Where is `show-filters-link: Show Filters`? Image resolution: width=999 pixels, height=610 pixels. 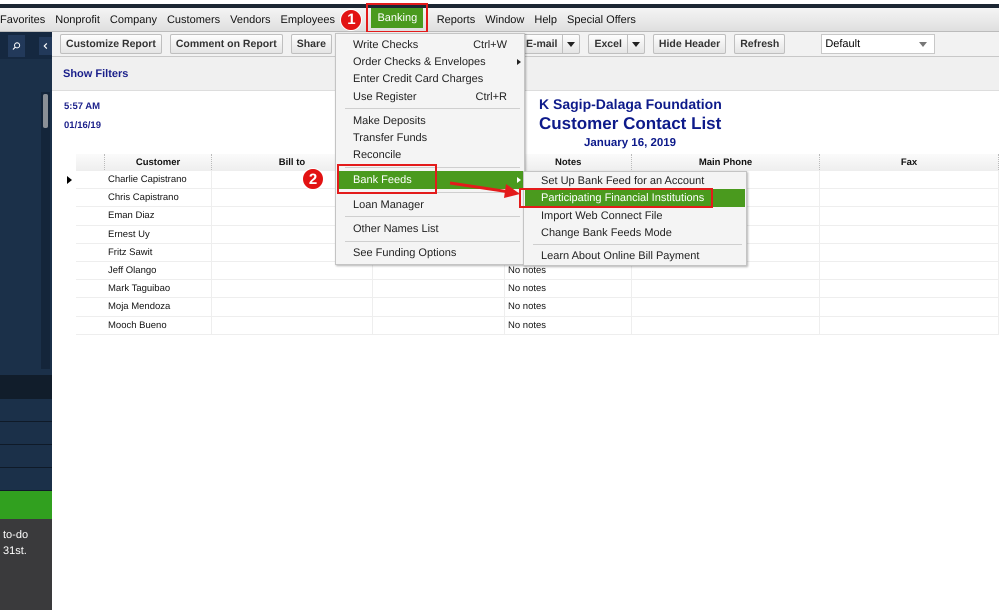
show-filters-link: Show Filters is located at coordinates (95, 74).